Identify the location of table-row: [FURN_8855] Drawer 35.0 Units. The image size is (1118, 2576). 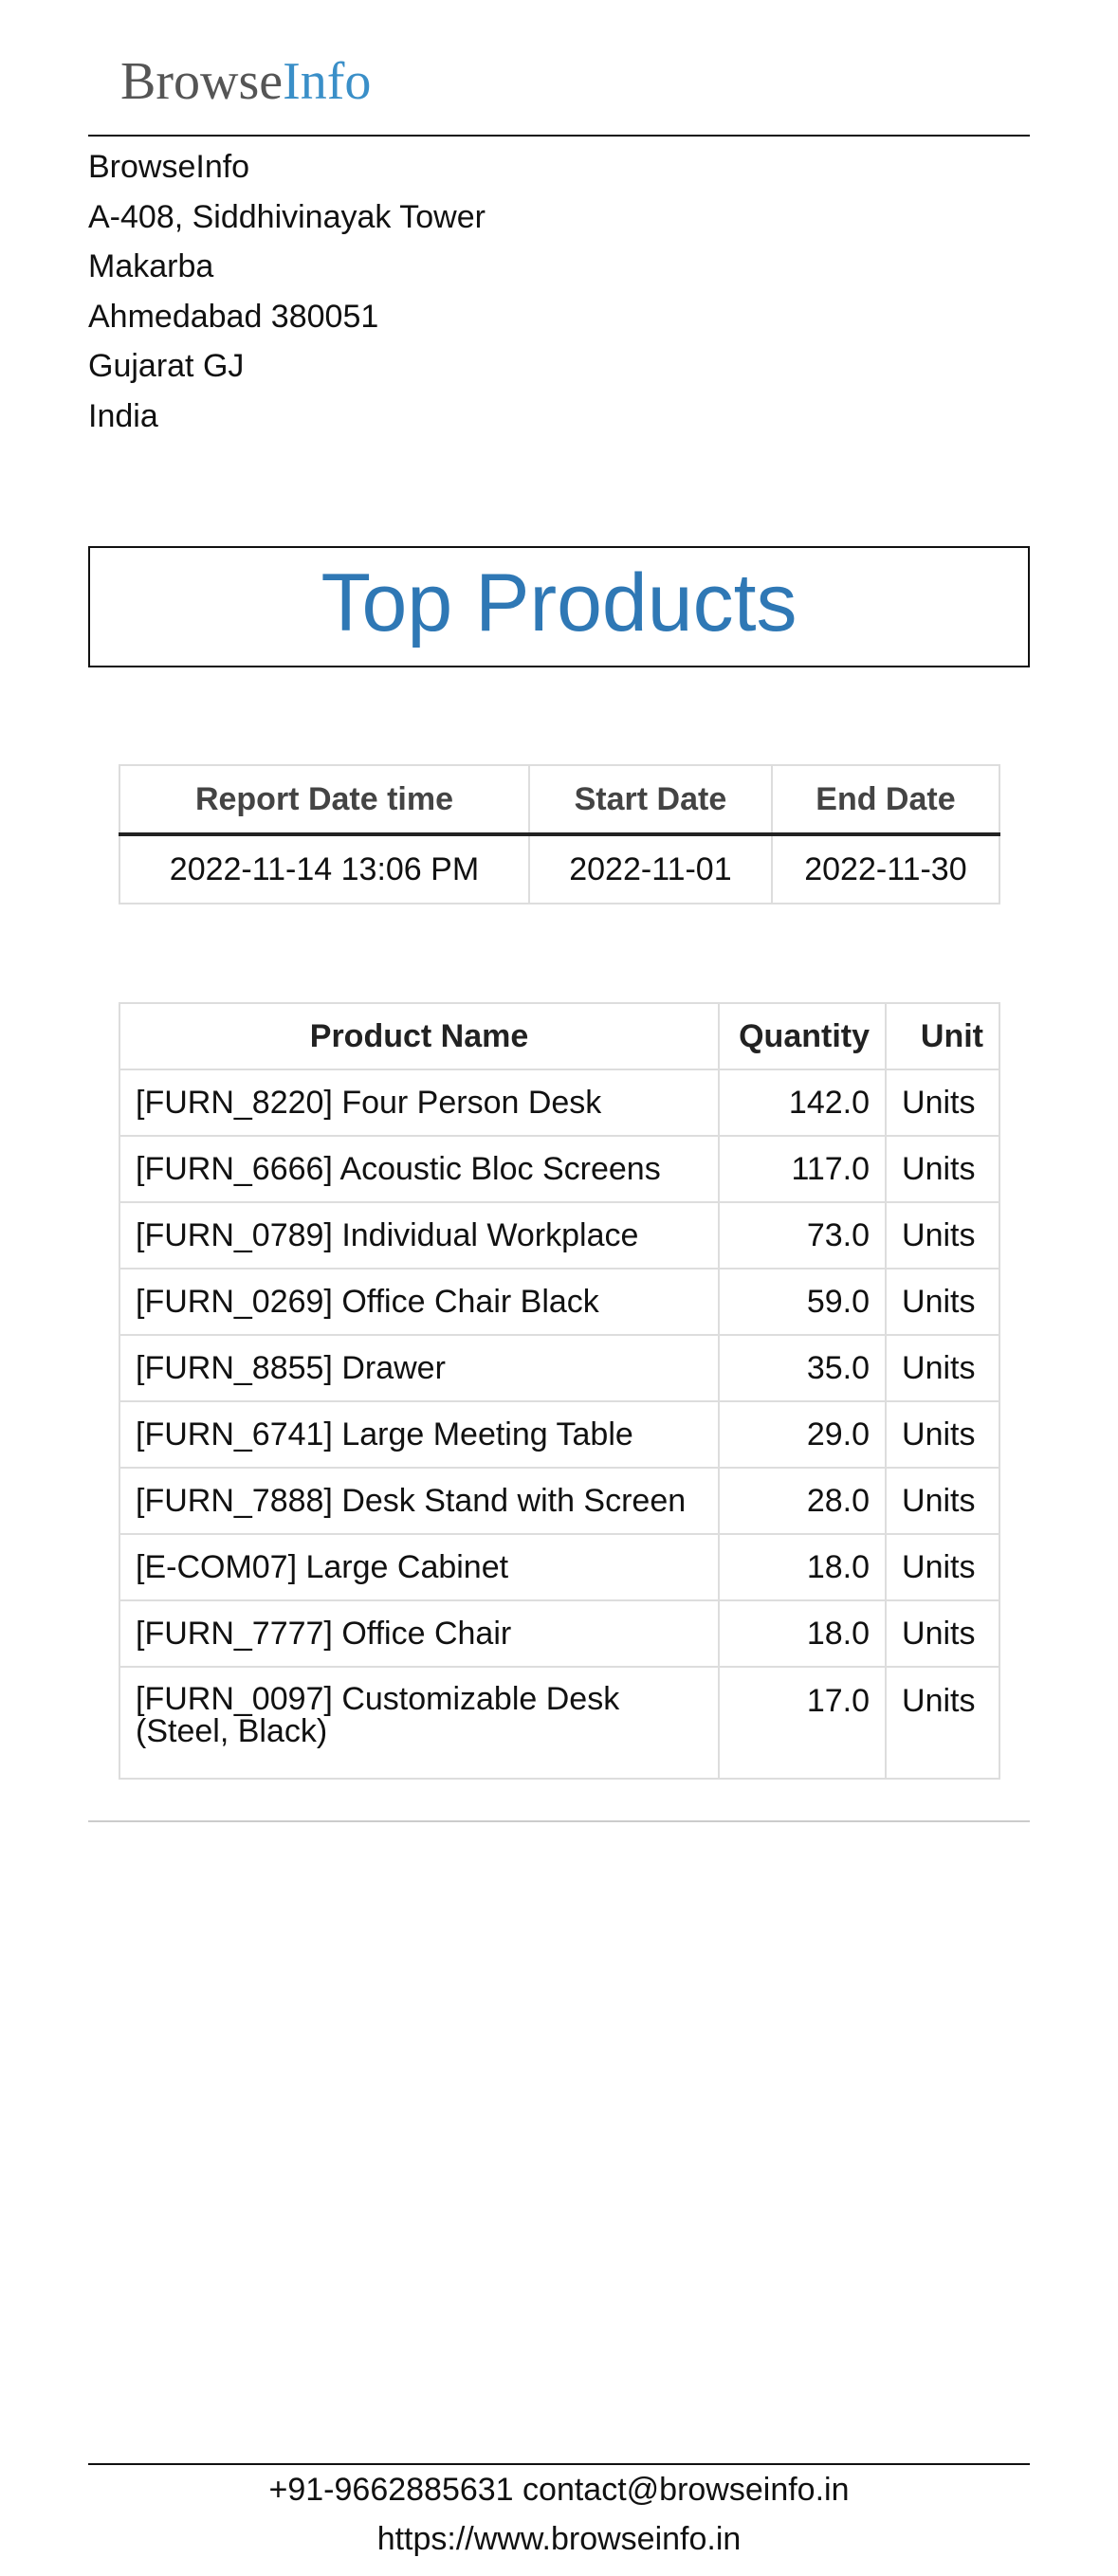
(559, 1368).